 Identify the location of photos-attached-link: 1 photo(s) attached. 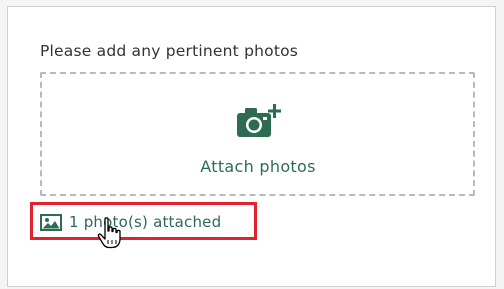
(130, 222).